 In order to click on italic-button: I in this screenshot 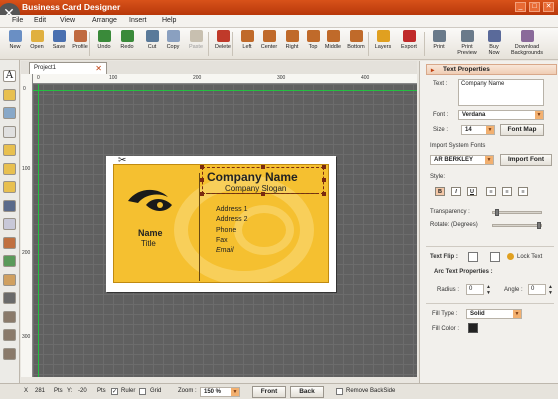, I will do `click(456, 191)`.